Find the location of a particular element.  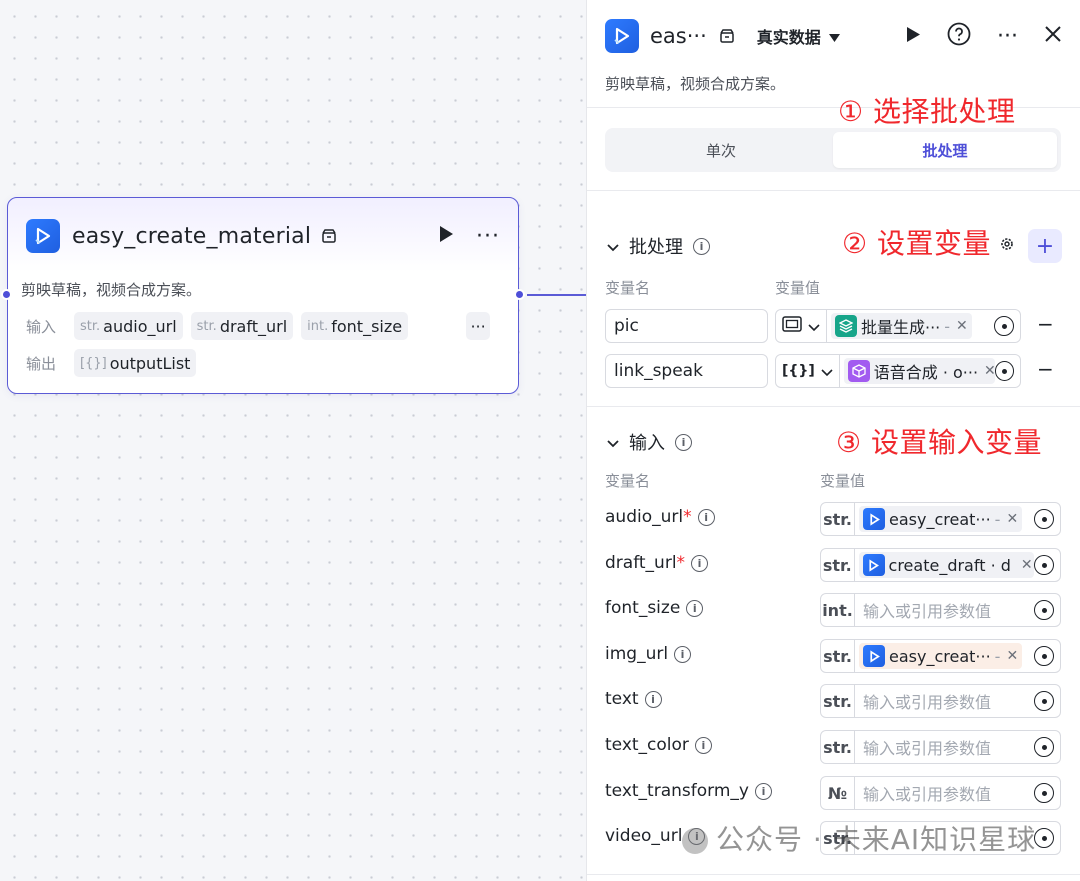

array-object-icon: [{}] is located at coordinates (798, 371).